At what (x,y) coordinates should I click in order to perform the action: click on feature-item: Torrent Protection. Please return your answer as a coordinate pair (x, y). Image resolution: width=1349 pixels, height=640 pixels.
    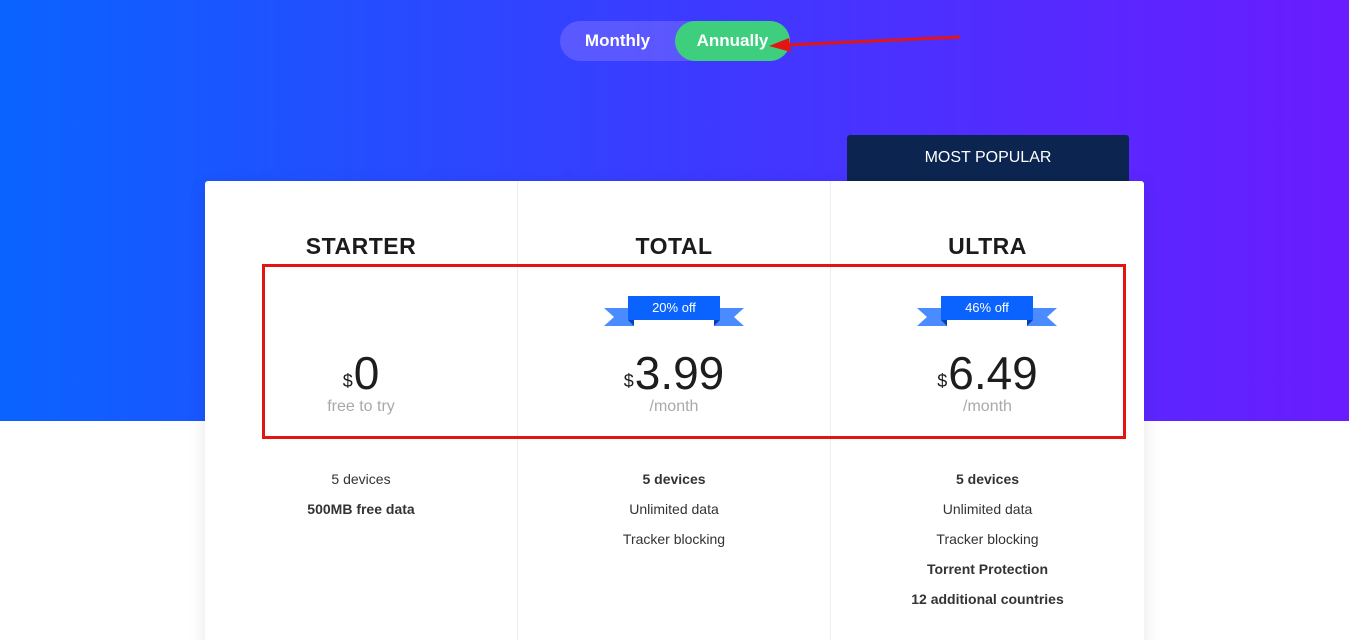
    Looking at the image, I should click on (987, 569).